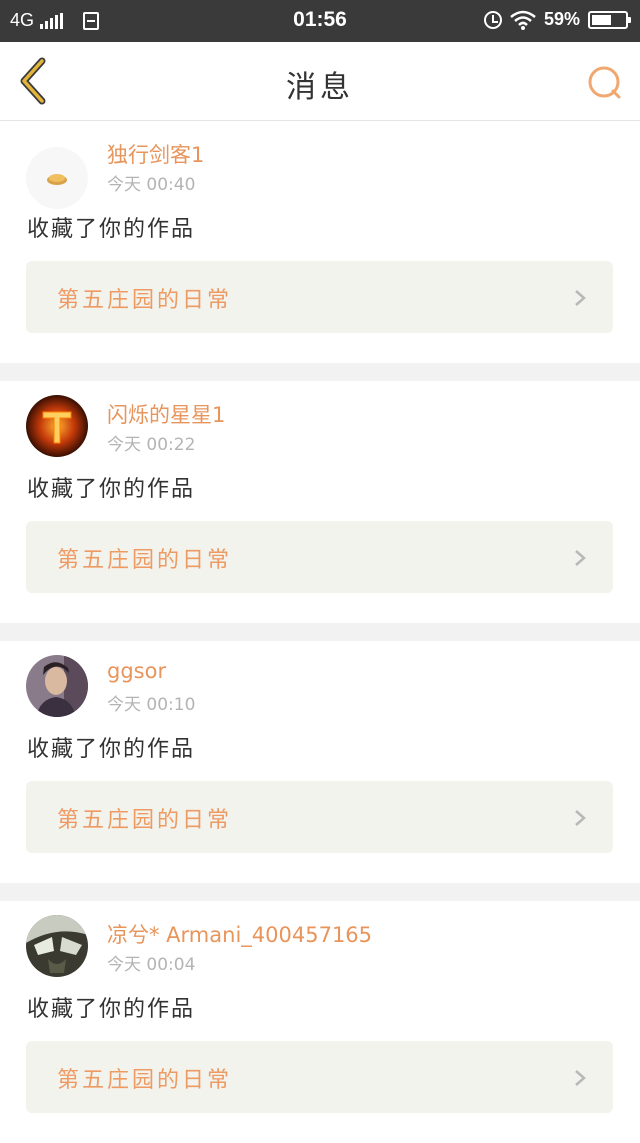 This screenshot has width=640, height=1143. What do you see at coordinates (320, 87) in the screenshot?
I see `page-title: 消息` at bounding box center [320, 87].